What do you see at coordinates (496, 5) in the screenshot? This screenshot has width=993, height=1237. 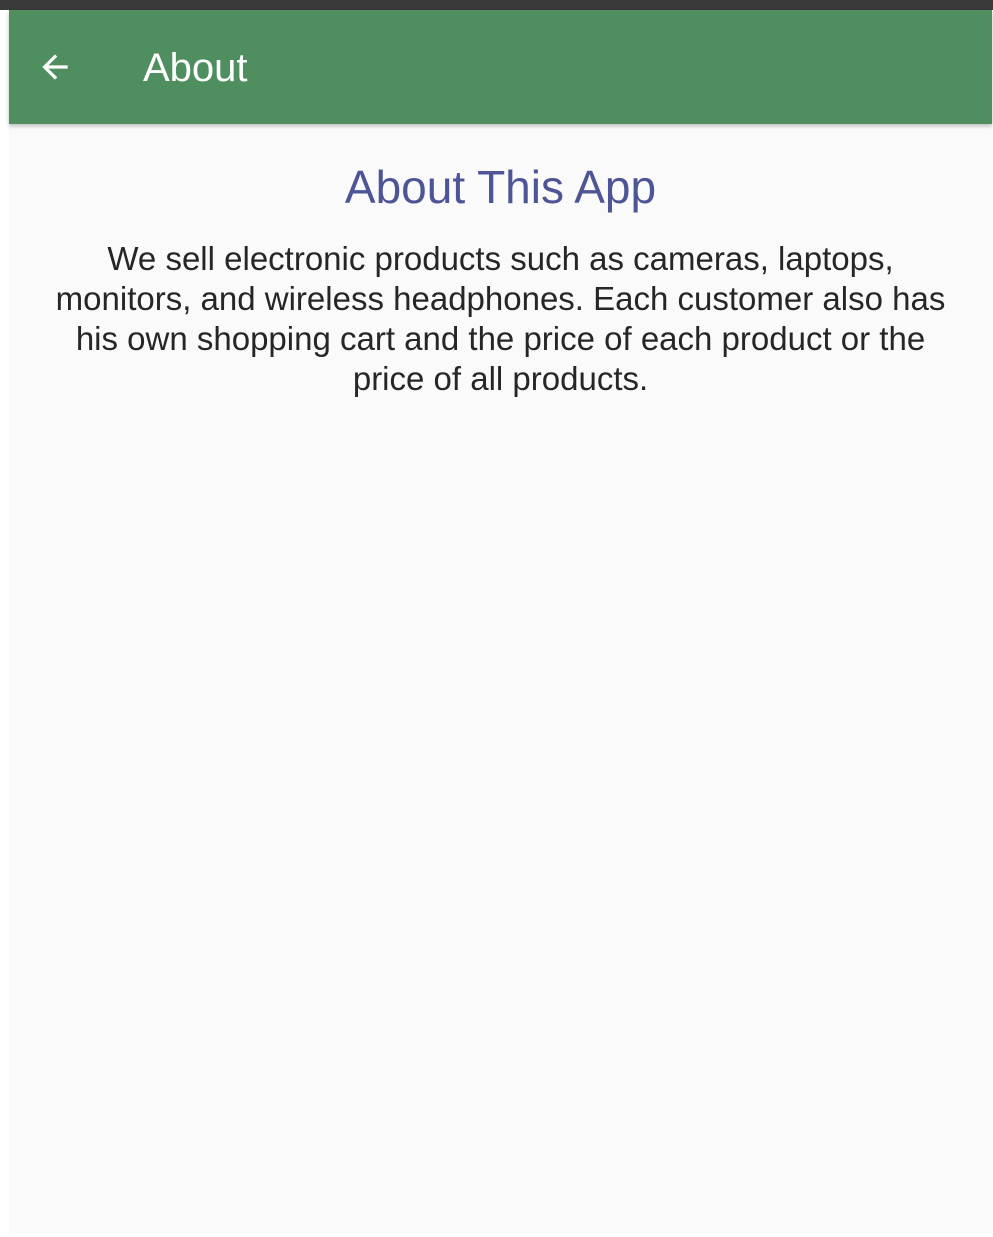 I see `status-bar-edge` at bounding box center [496, 5].